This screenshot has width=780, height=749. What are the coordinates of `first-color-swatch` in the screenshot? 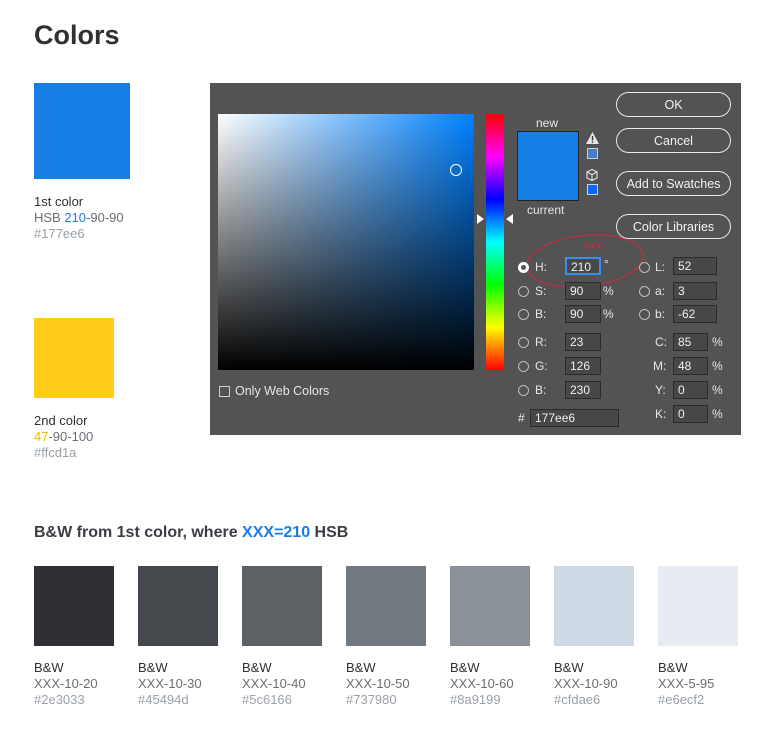 It's located at (82, 131).